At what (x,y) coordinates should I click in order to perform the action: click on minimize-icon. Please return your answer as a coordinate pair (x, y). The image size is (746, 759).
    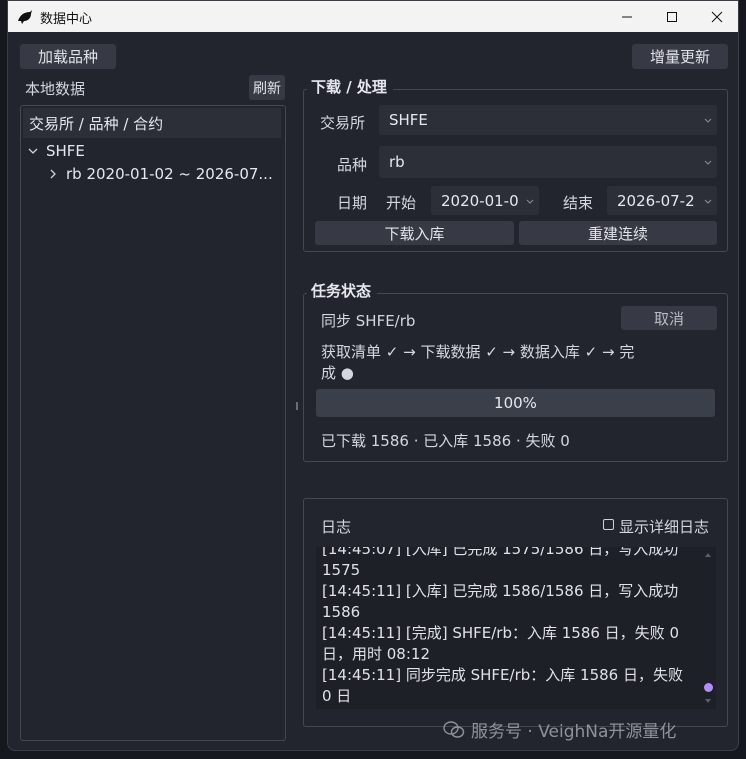
    Looking at the image, I should click on (627, 16).